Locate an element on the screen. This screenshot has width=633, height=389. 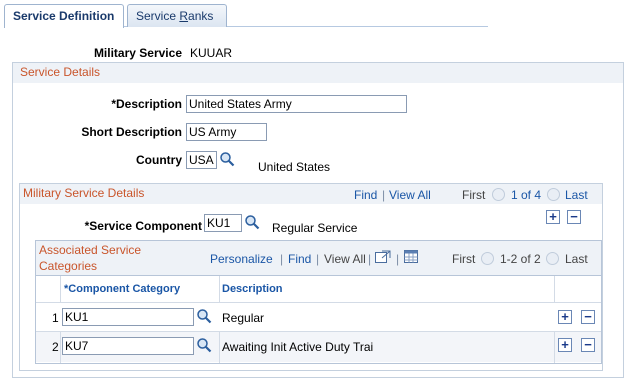
service-component-label: *Service Component is located at coordinates (143, 226).